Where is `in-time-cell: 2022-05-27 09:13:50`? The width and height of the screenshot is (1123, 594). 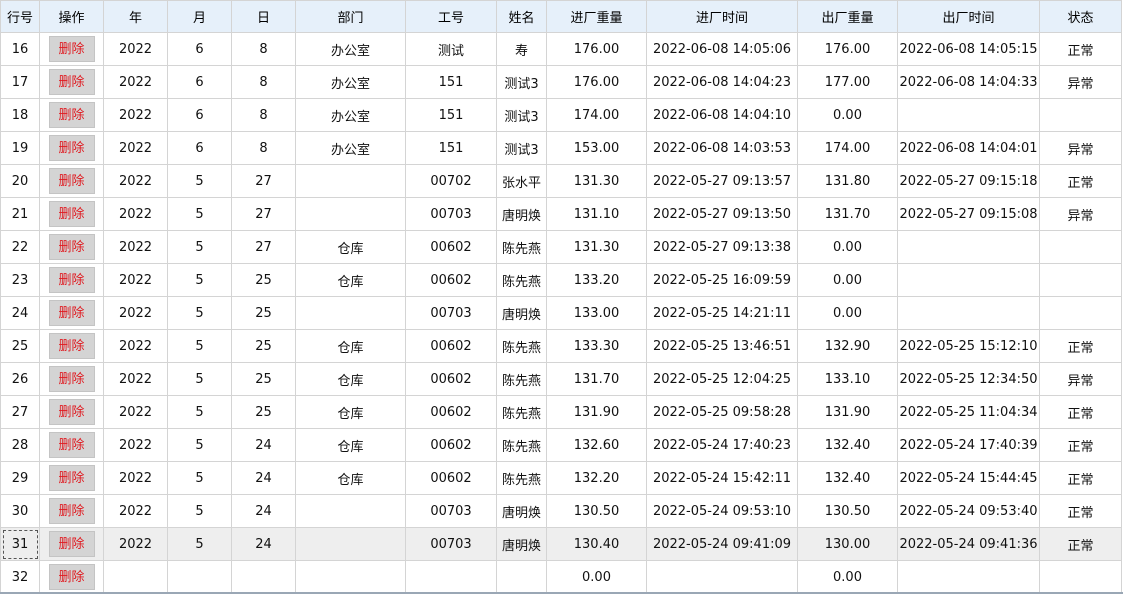
in-time-cell: 2022-05-27 09:13:50 is located at coordinates (722, 214).